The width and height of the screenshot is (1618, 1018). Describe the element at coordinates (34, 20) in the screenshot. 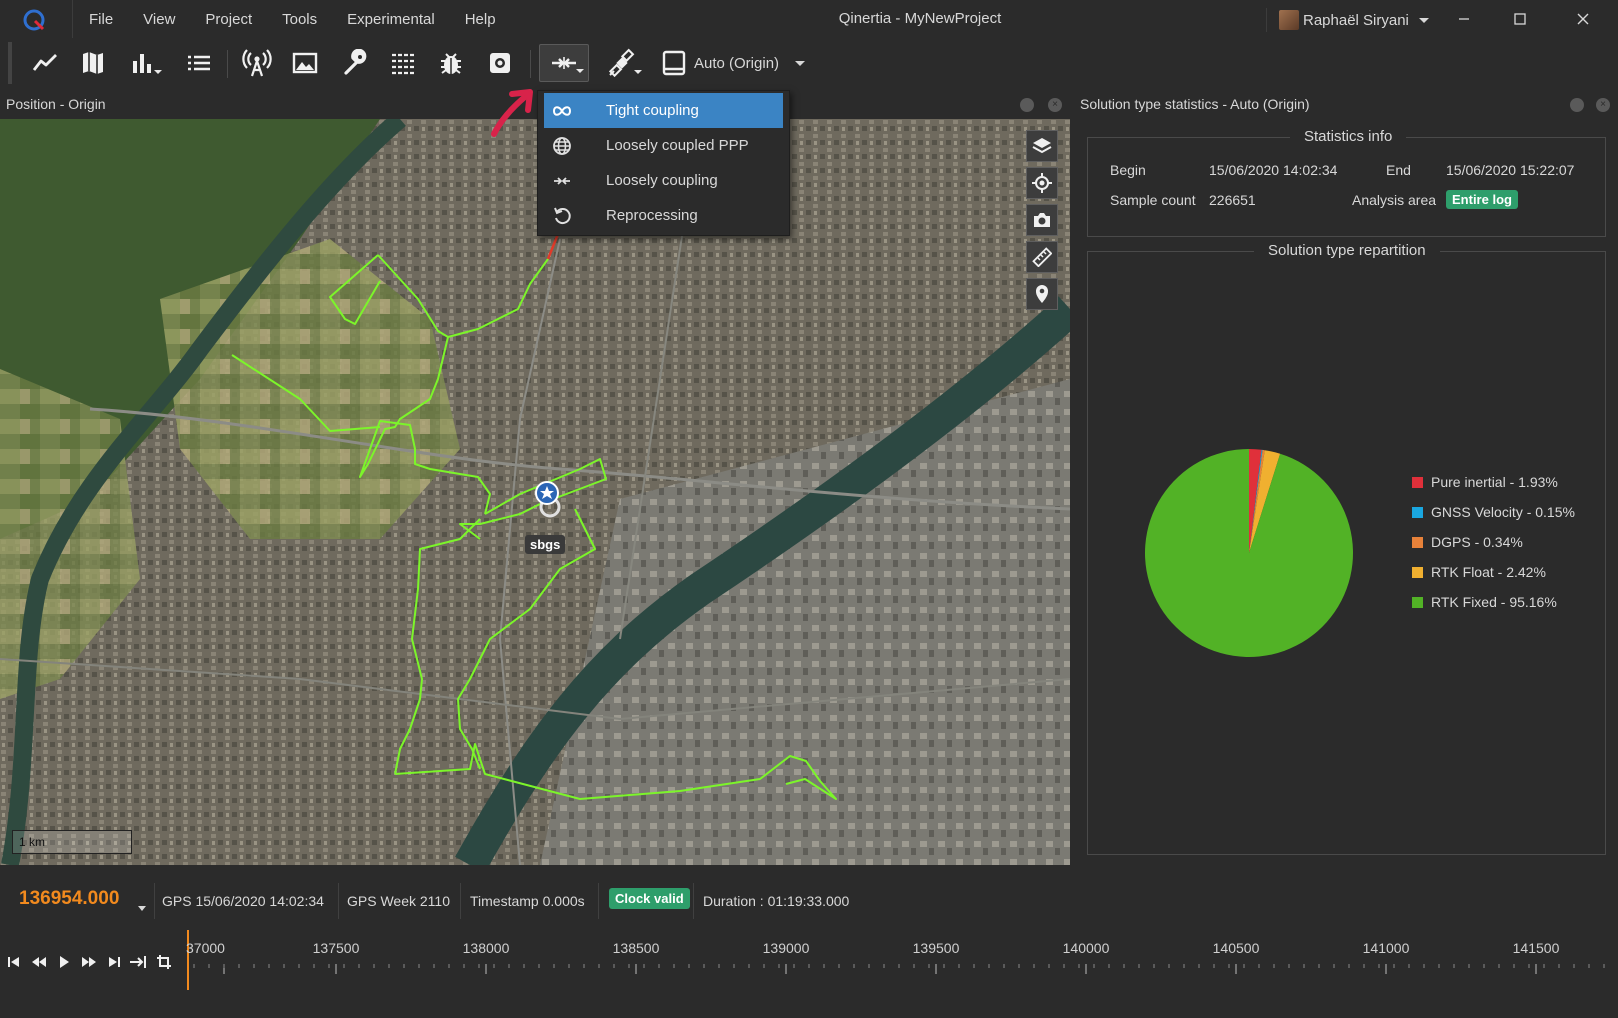

I see `app-logo-icon` at that location.